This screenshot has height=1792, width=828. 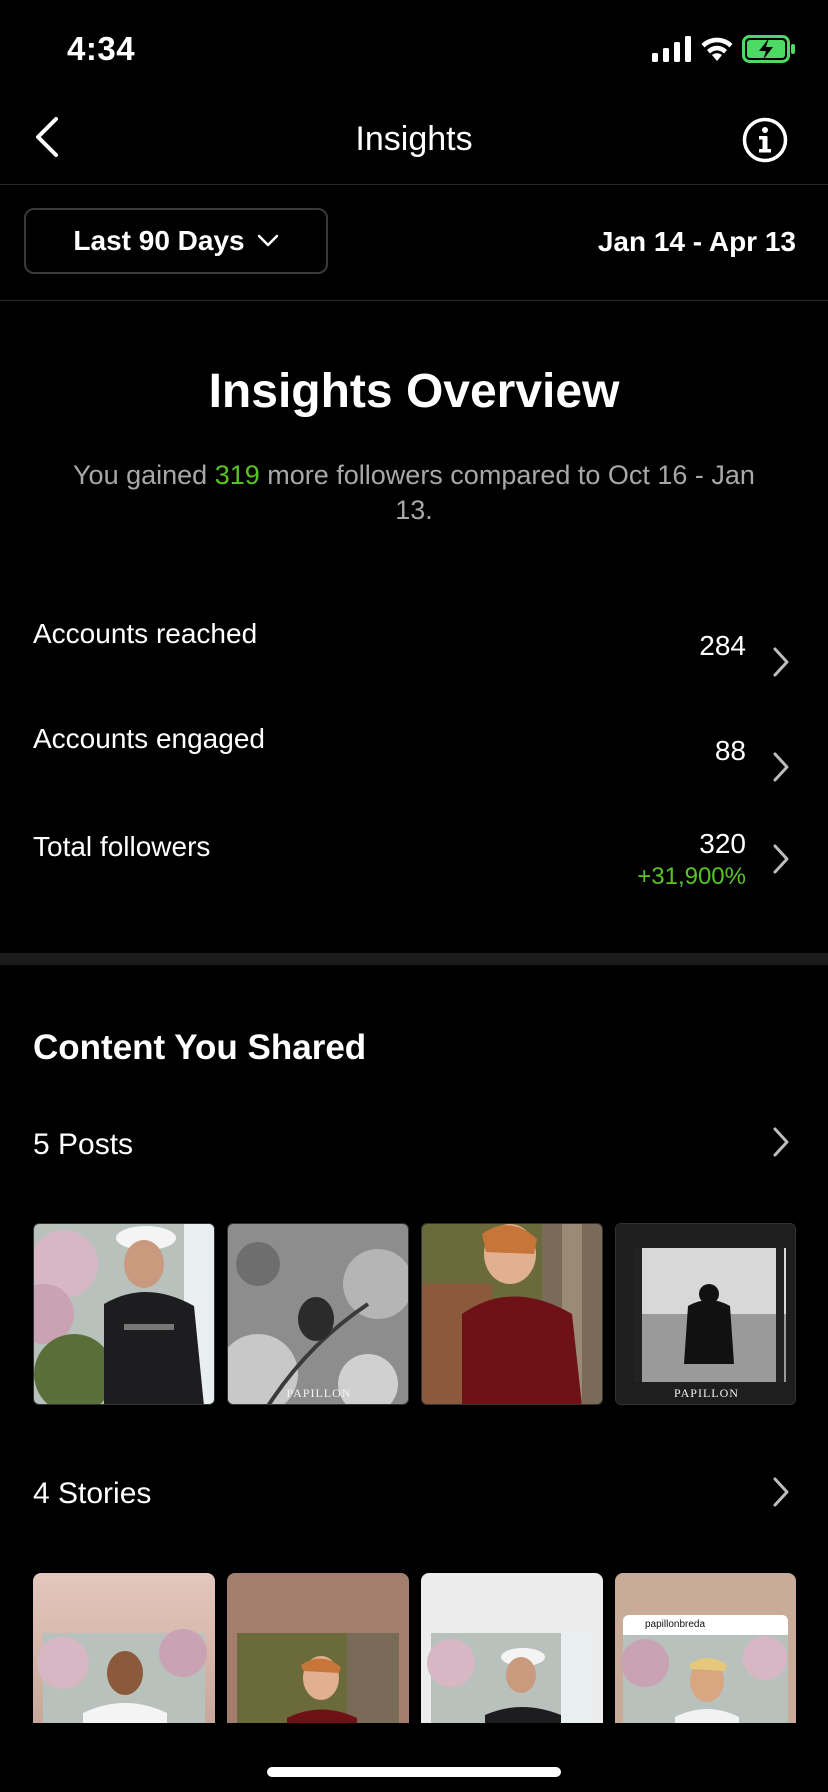 I want to click on chevron-down-icon, so click(x=267, y=240).